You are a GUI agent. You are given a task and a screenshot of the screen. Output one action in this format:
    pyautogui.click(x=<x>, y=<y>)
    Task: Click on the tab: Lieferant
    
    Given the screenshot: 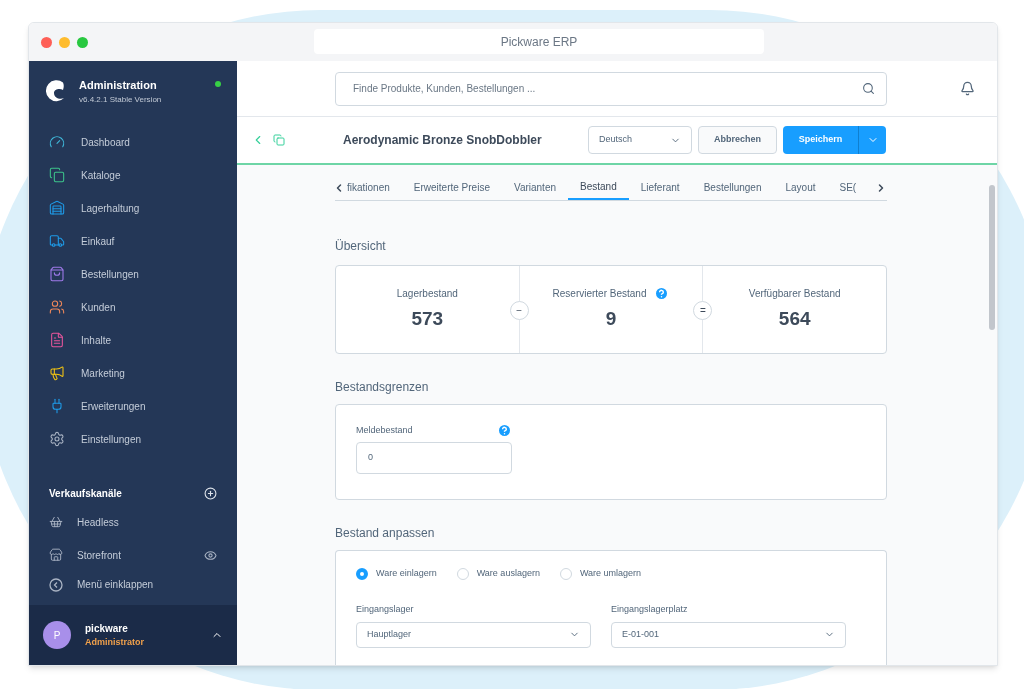 What is the action you would take?
    pyautogui.click(x=660, y=187)
    